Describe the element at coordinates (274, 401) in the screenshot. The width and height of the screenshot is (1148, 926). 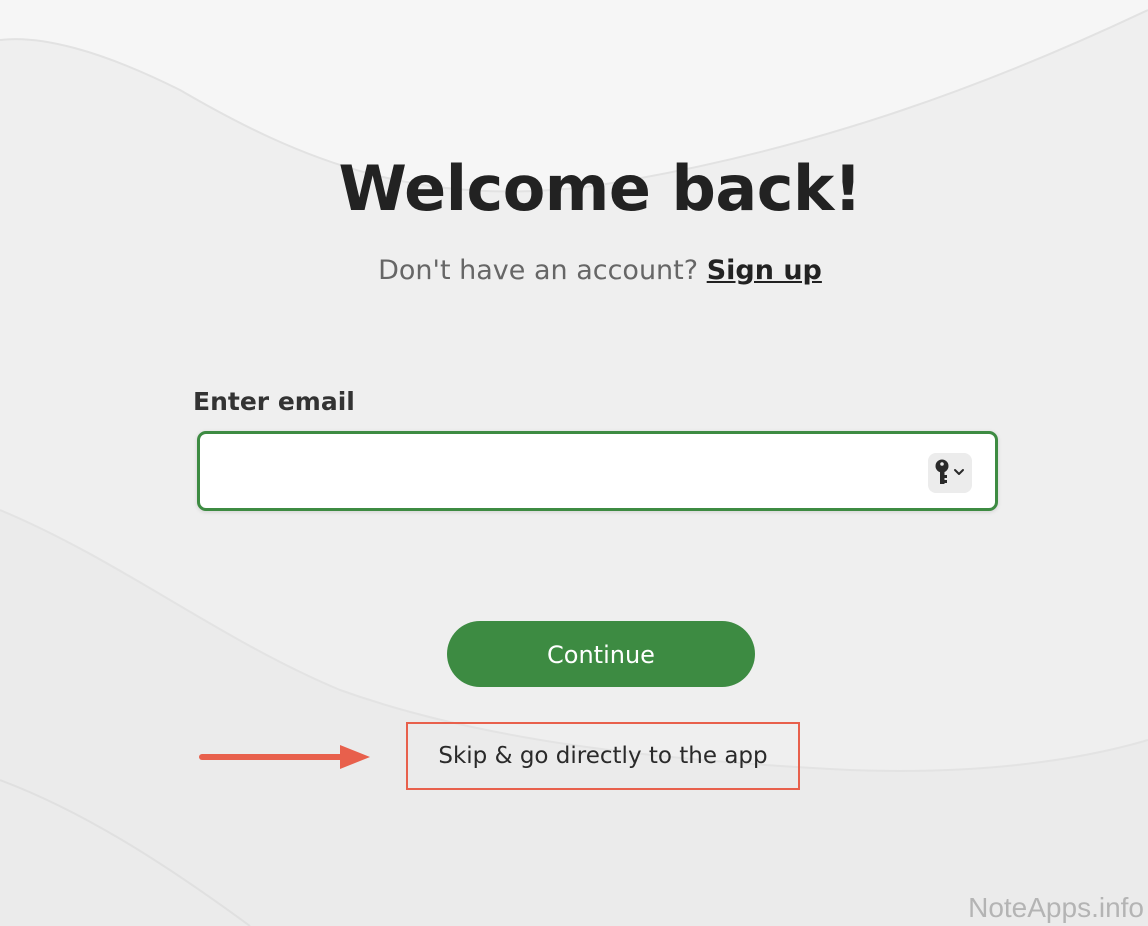
I see `email-label: Enter email` at that location.